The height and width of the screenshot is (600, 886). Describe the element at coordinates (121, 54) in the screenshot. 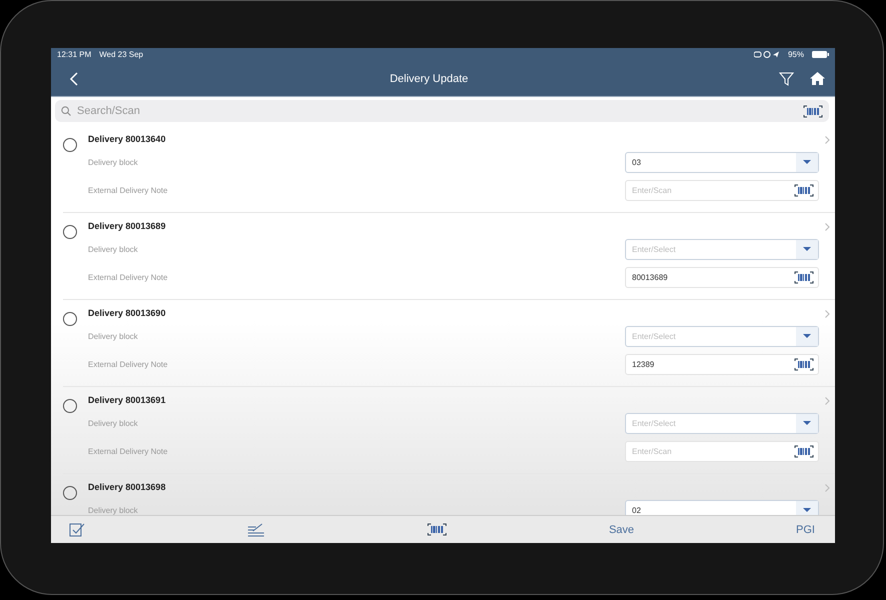

I see `status-date: Wed 23 Sep` at that location.